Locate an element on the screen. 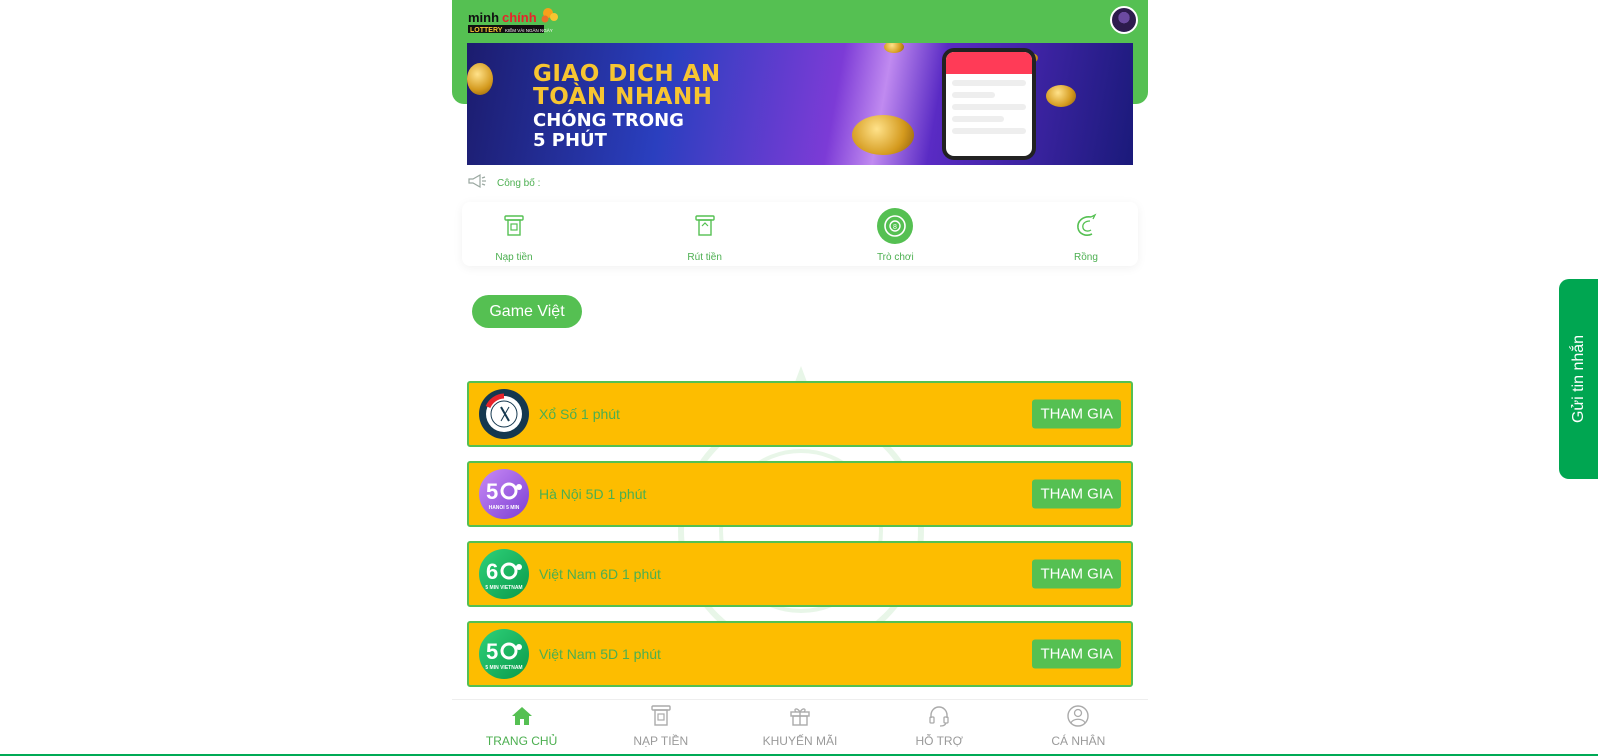  home-icon is located at coordinates (522, 716).